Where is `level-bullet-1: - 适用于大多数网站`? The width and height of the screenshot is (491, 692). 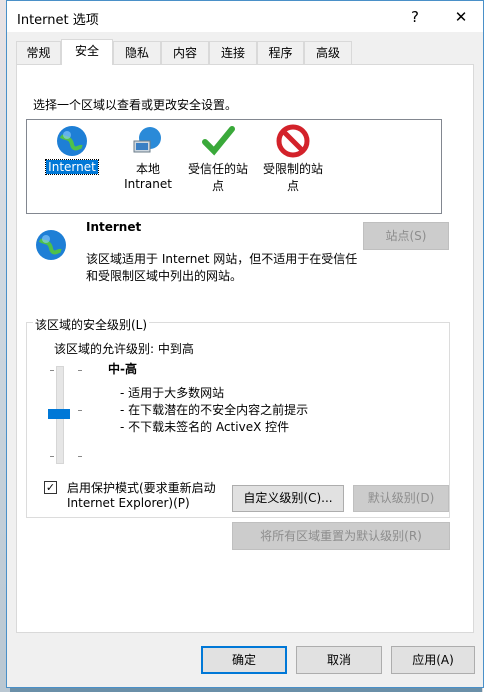 level-bullet-1: - 适用于大多数网站 is located at coordinates (172, 393).